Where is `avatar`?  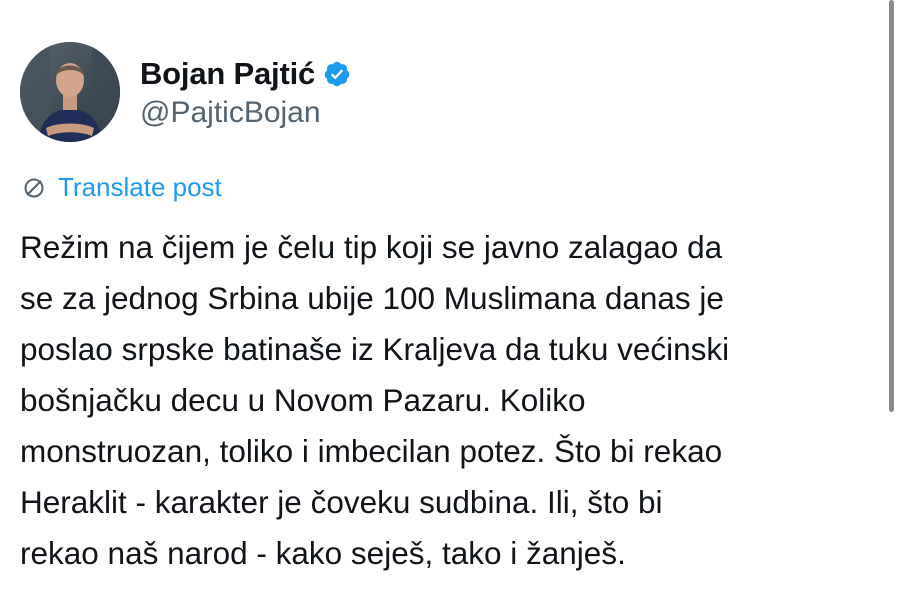
avatar is located at coordinates (70, 92).